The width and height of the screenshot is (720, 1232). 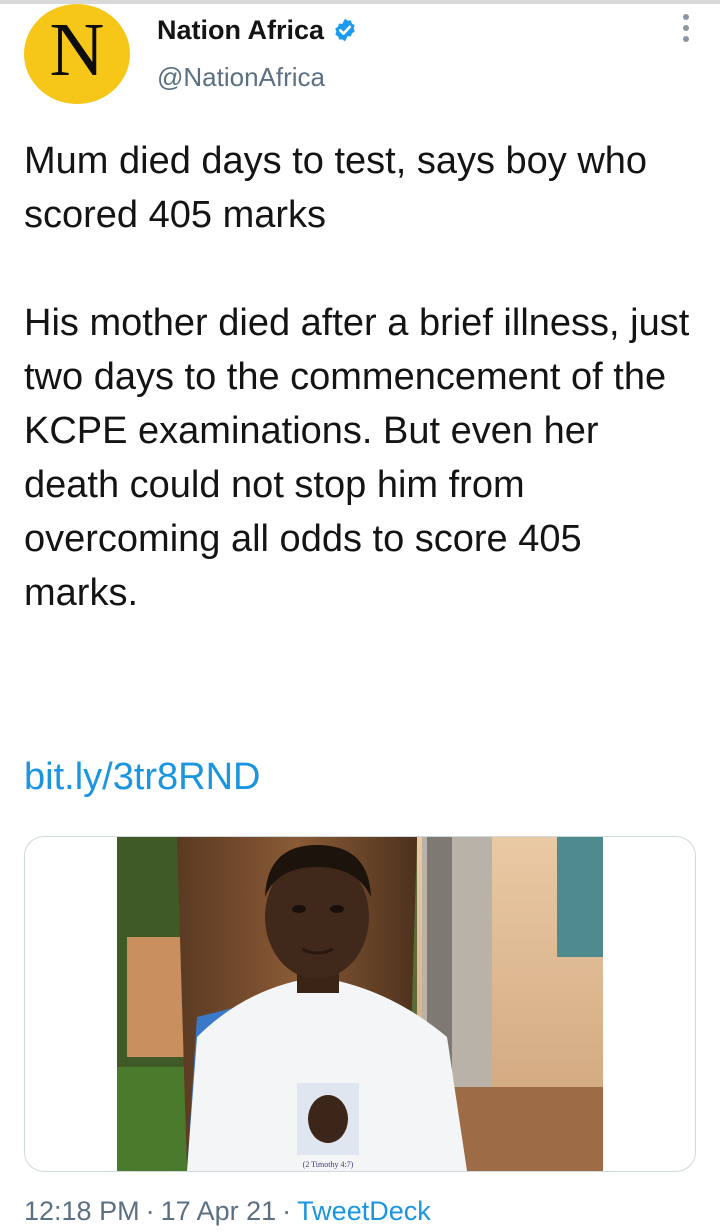 I want to click on tweet-date: 17 Apr 21, so click(x=219, y=1211).